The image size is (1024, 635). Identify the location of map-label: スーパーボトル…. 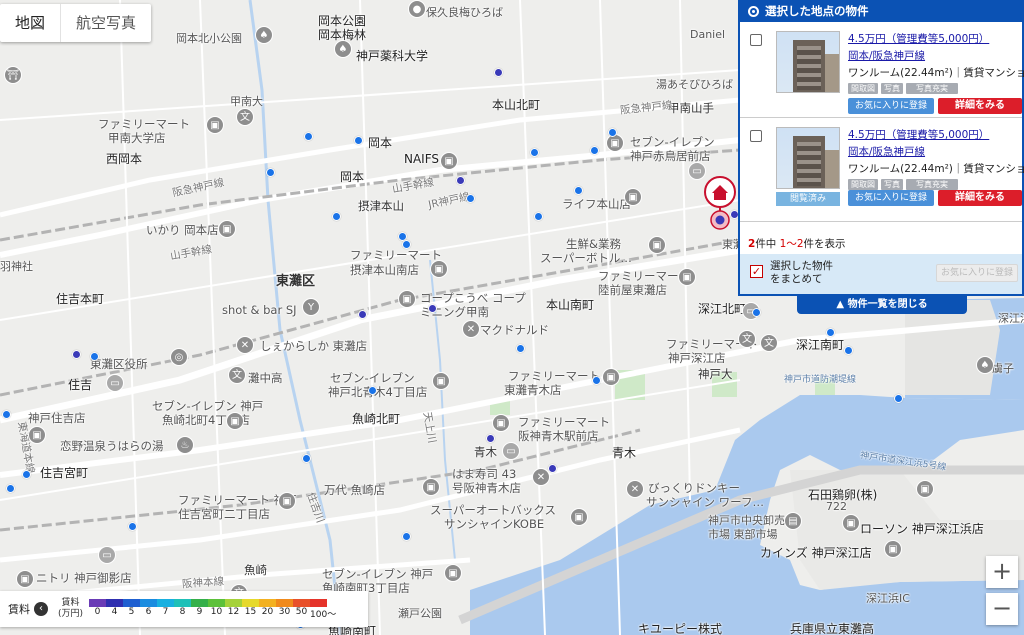
(586, 258).